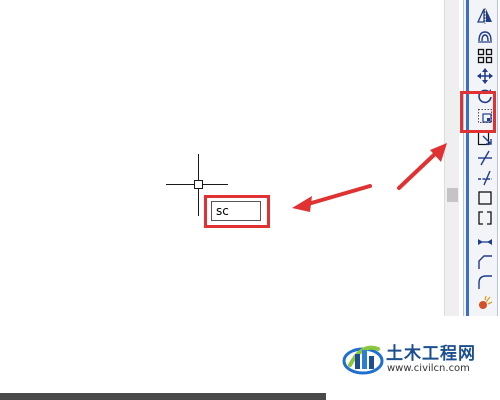 The width and height of the screenshot is (500, 400). What do you see at coordinates (428, 368) in the screenshot?
I see `watermark-url: www.civilcn.com` at bounding box center [428, 368].